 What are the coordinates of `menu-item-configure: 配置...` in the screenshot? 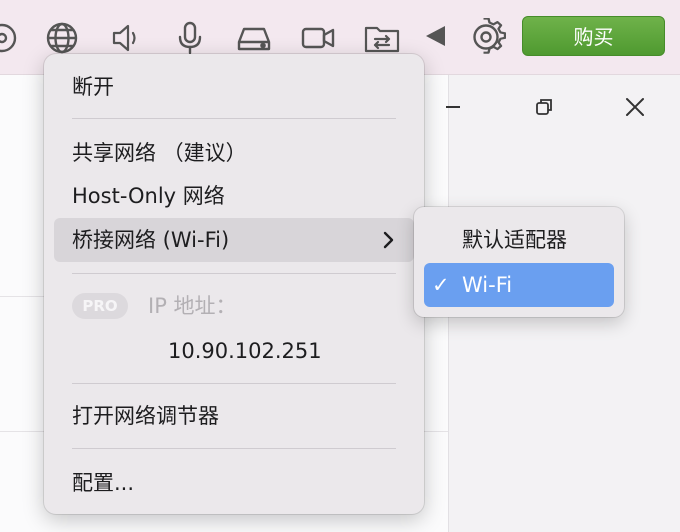 It's located at (103, 483).